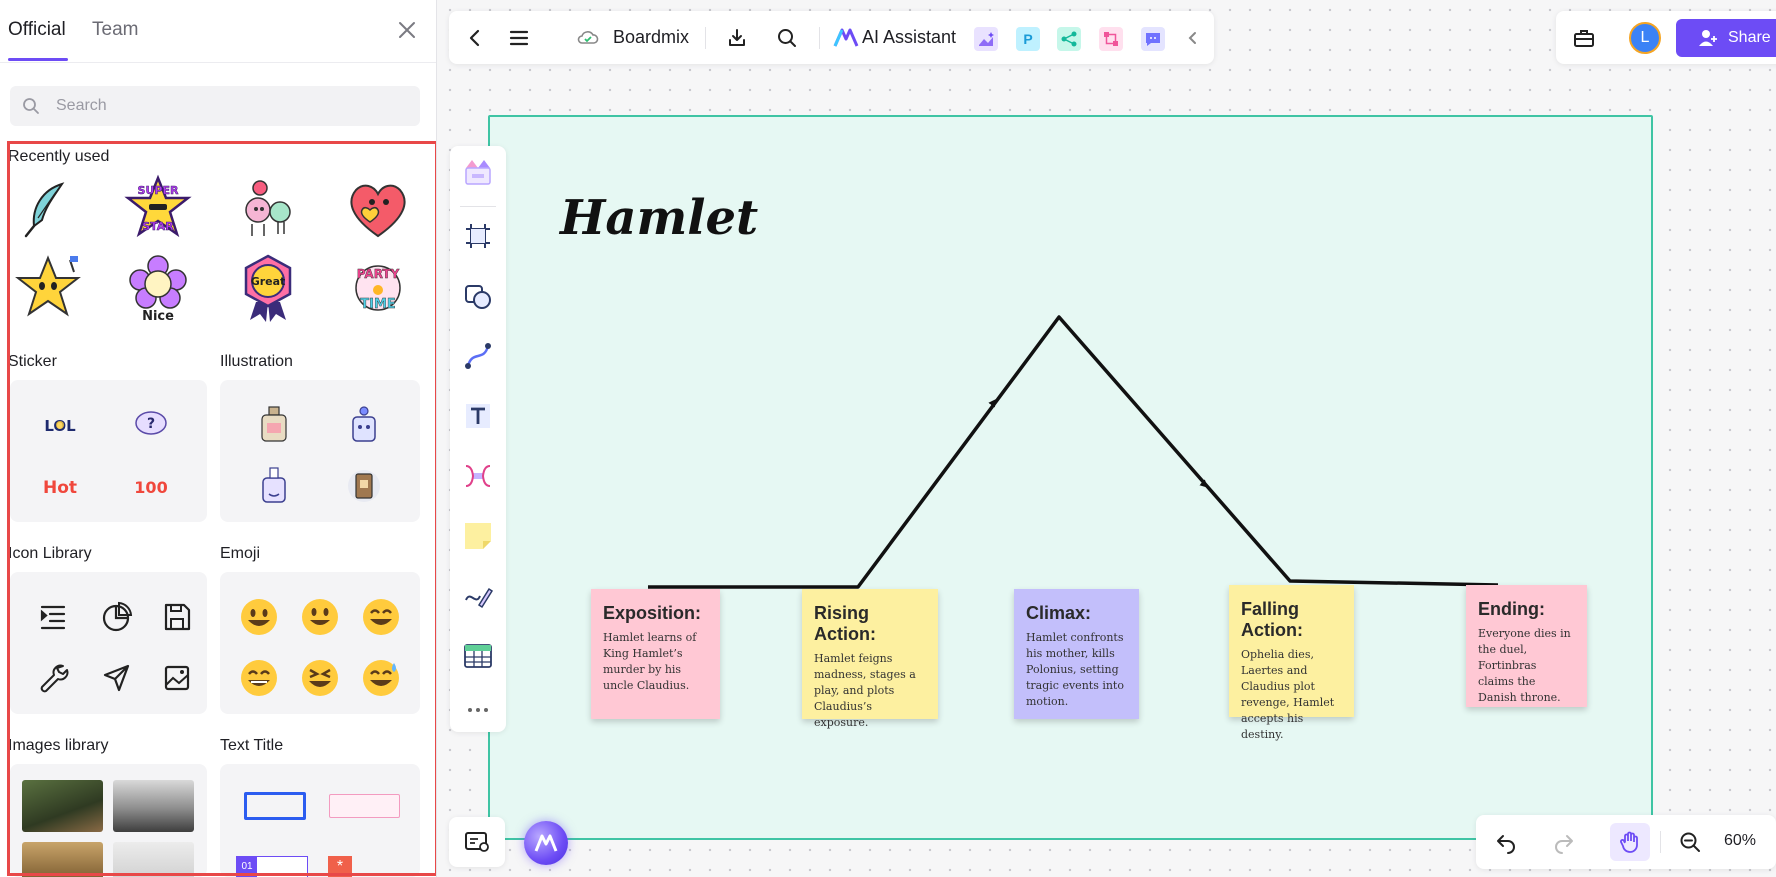  Describe the element at coordinates (153, 806) in the screenshot. I see `building-thumbnail` at that location.